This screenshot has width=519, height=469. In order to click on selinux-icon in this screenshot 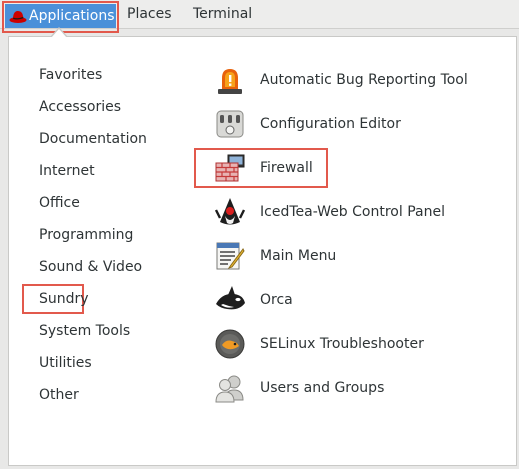, I will do `click(230, 344)`.